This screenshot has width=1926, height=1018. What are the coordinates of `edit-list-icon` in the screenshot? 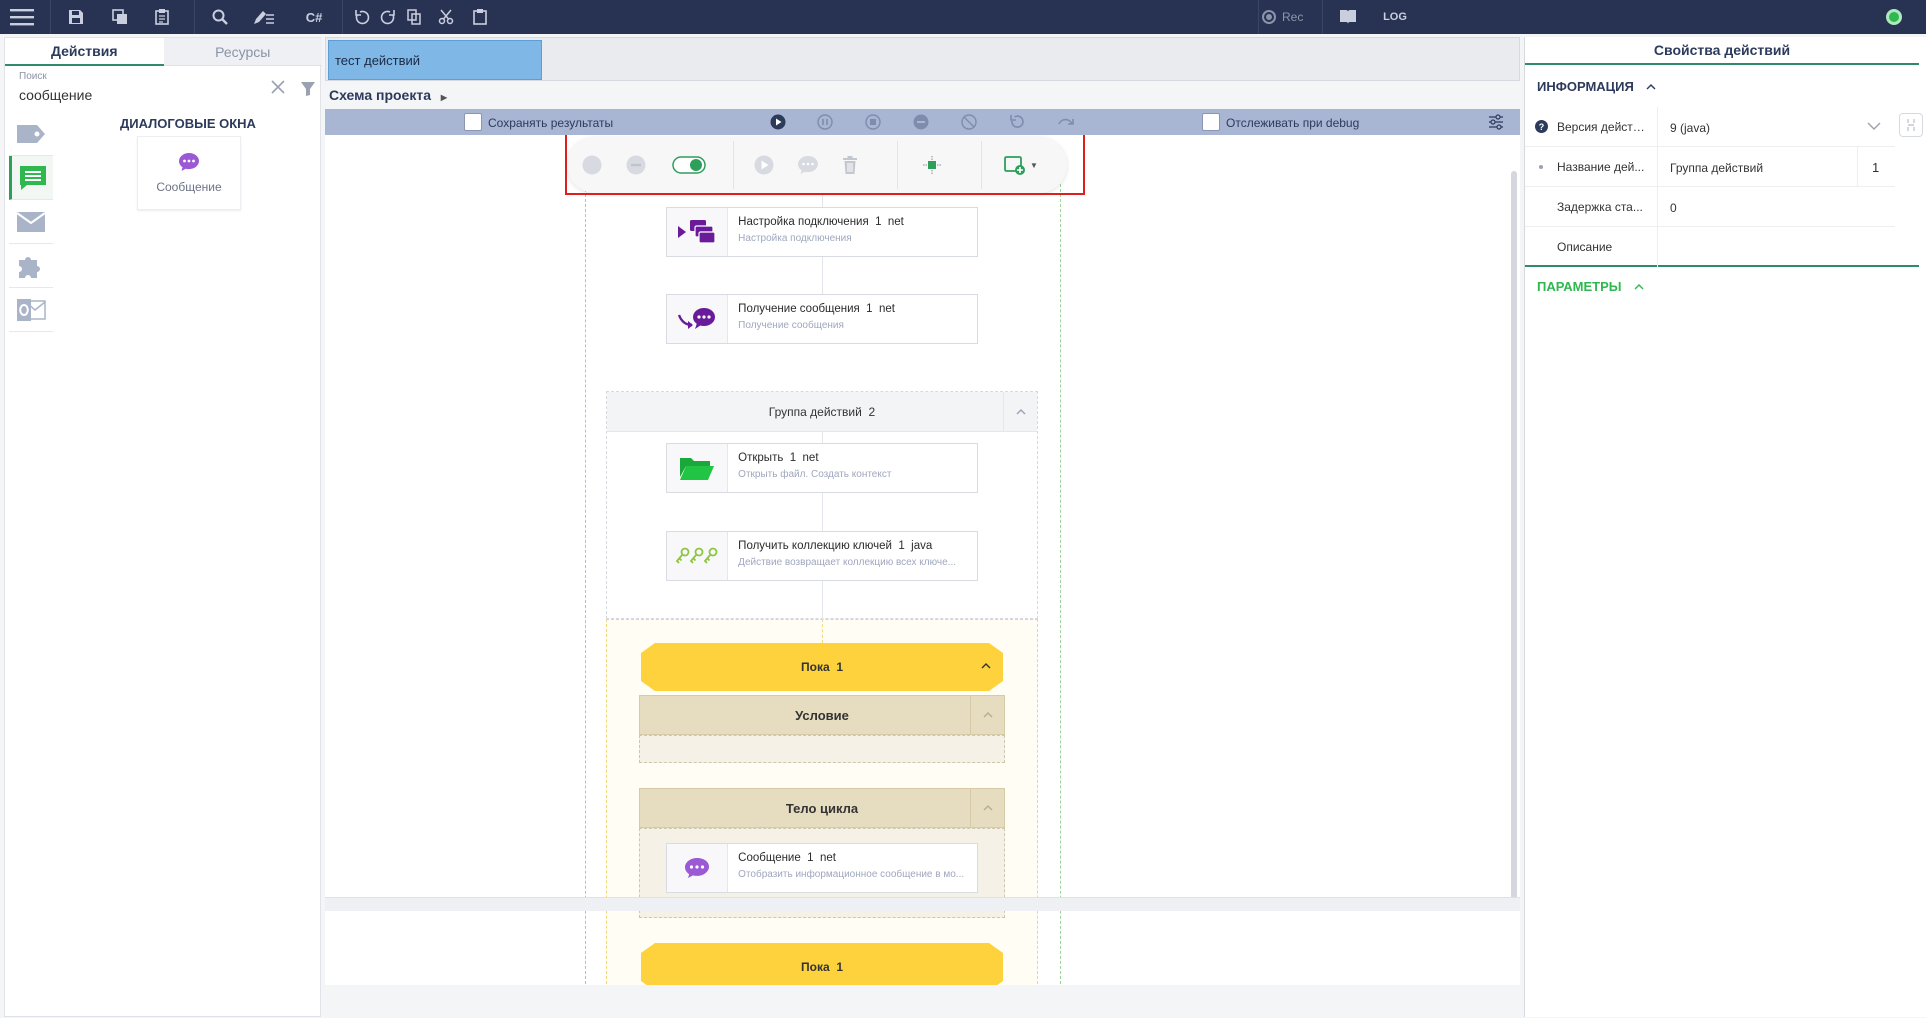 It's located at (264, 17).